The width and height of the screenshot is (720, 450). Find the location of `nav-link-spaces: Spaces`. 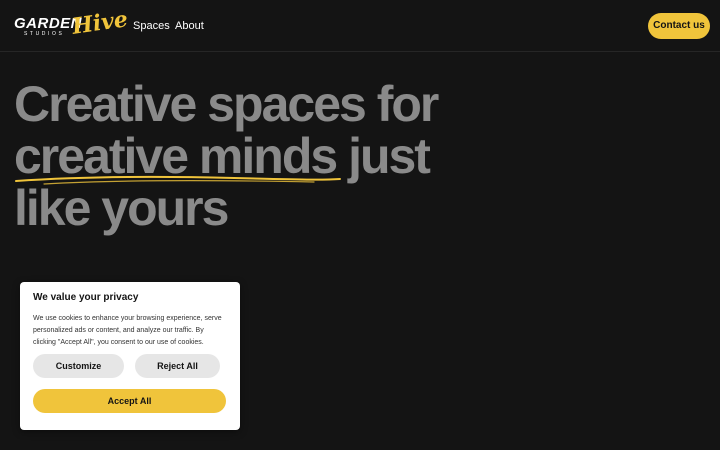

nav-link-spaces: Spaces is located at coordinates (151, 26).